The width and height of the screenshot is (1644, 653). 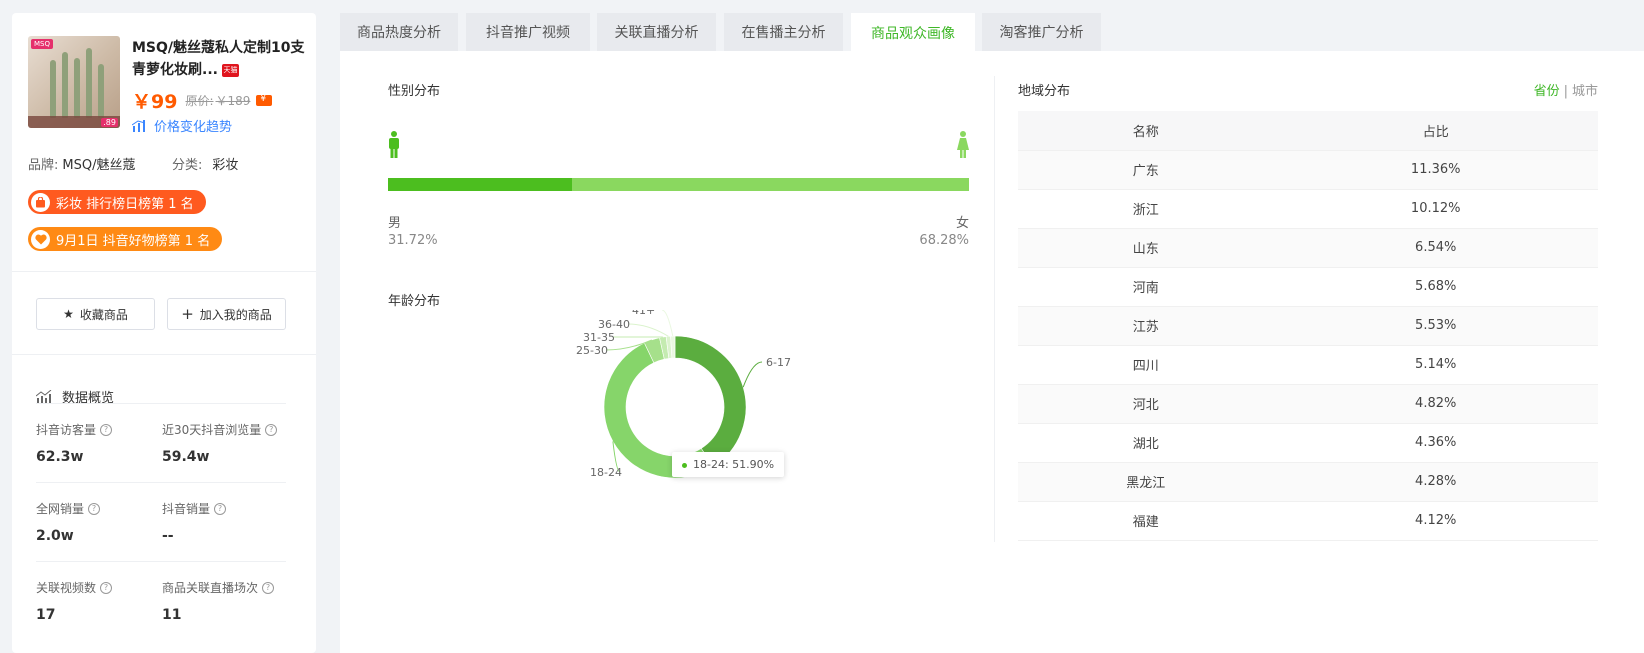 What do you see at coordinates (1435, 521) in the screenshot?
I see `region-share-cell: 4.12%` at bounding box center [1435, 521].